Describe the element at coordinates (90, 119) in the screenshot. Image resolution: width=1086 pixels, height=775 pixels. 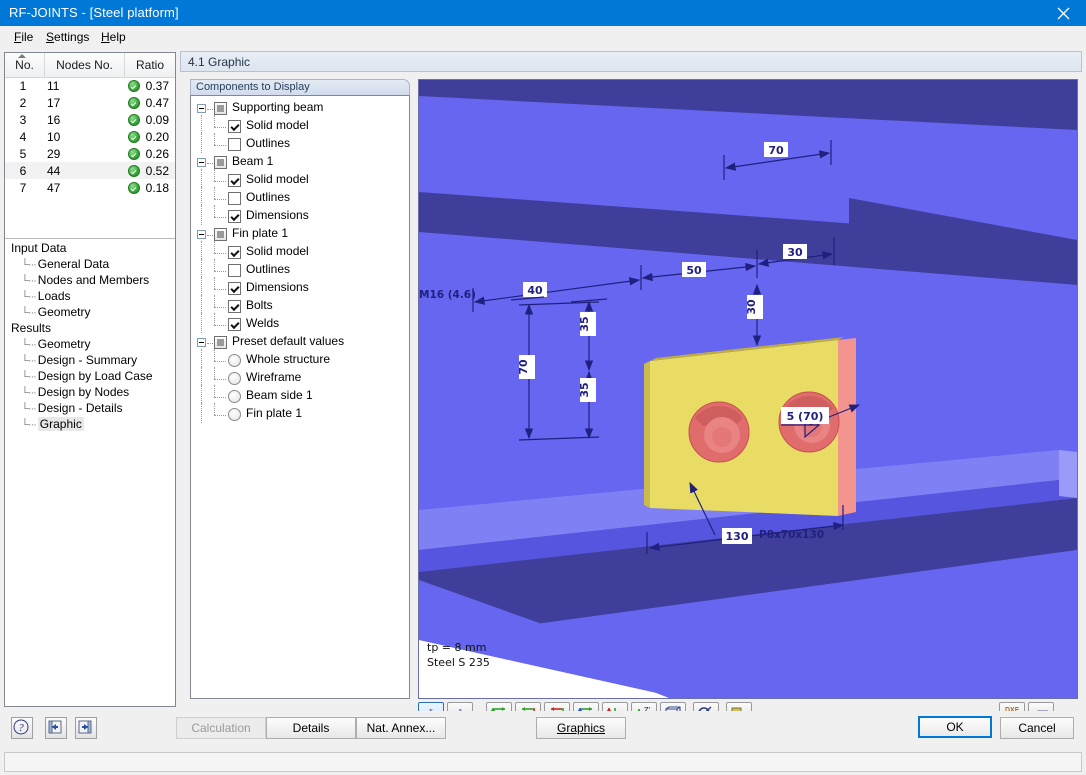
I see `table-row: 3 16 0.09` at that location.